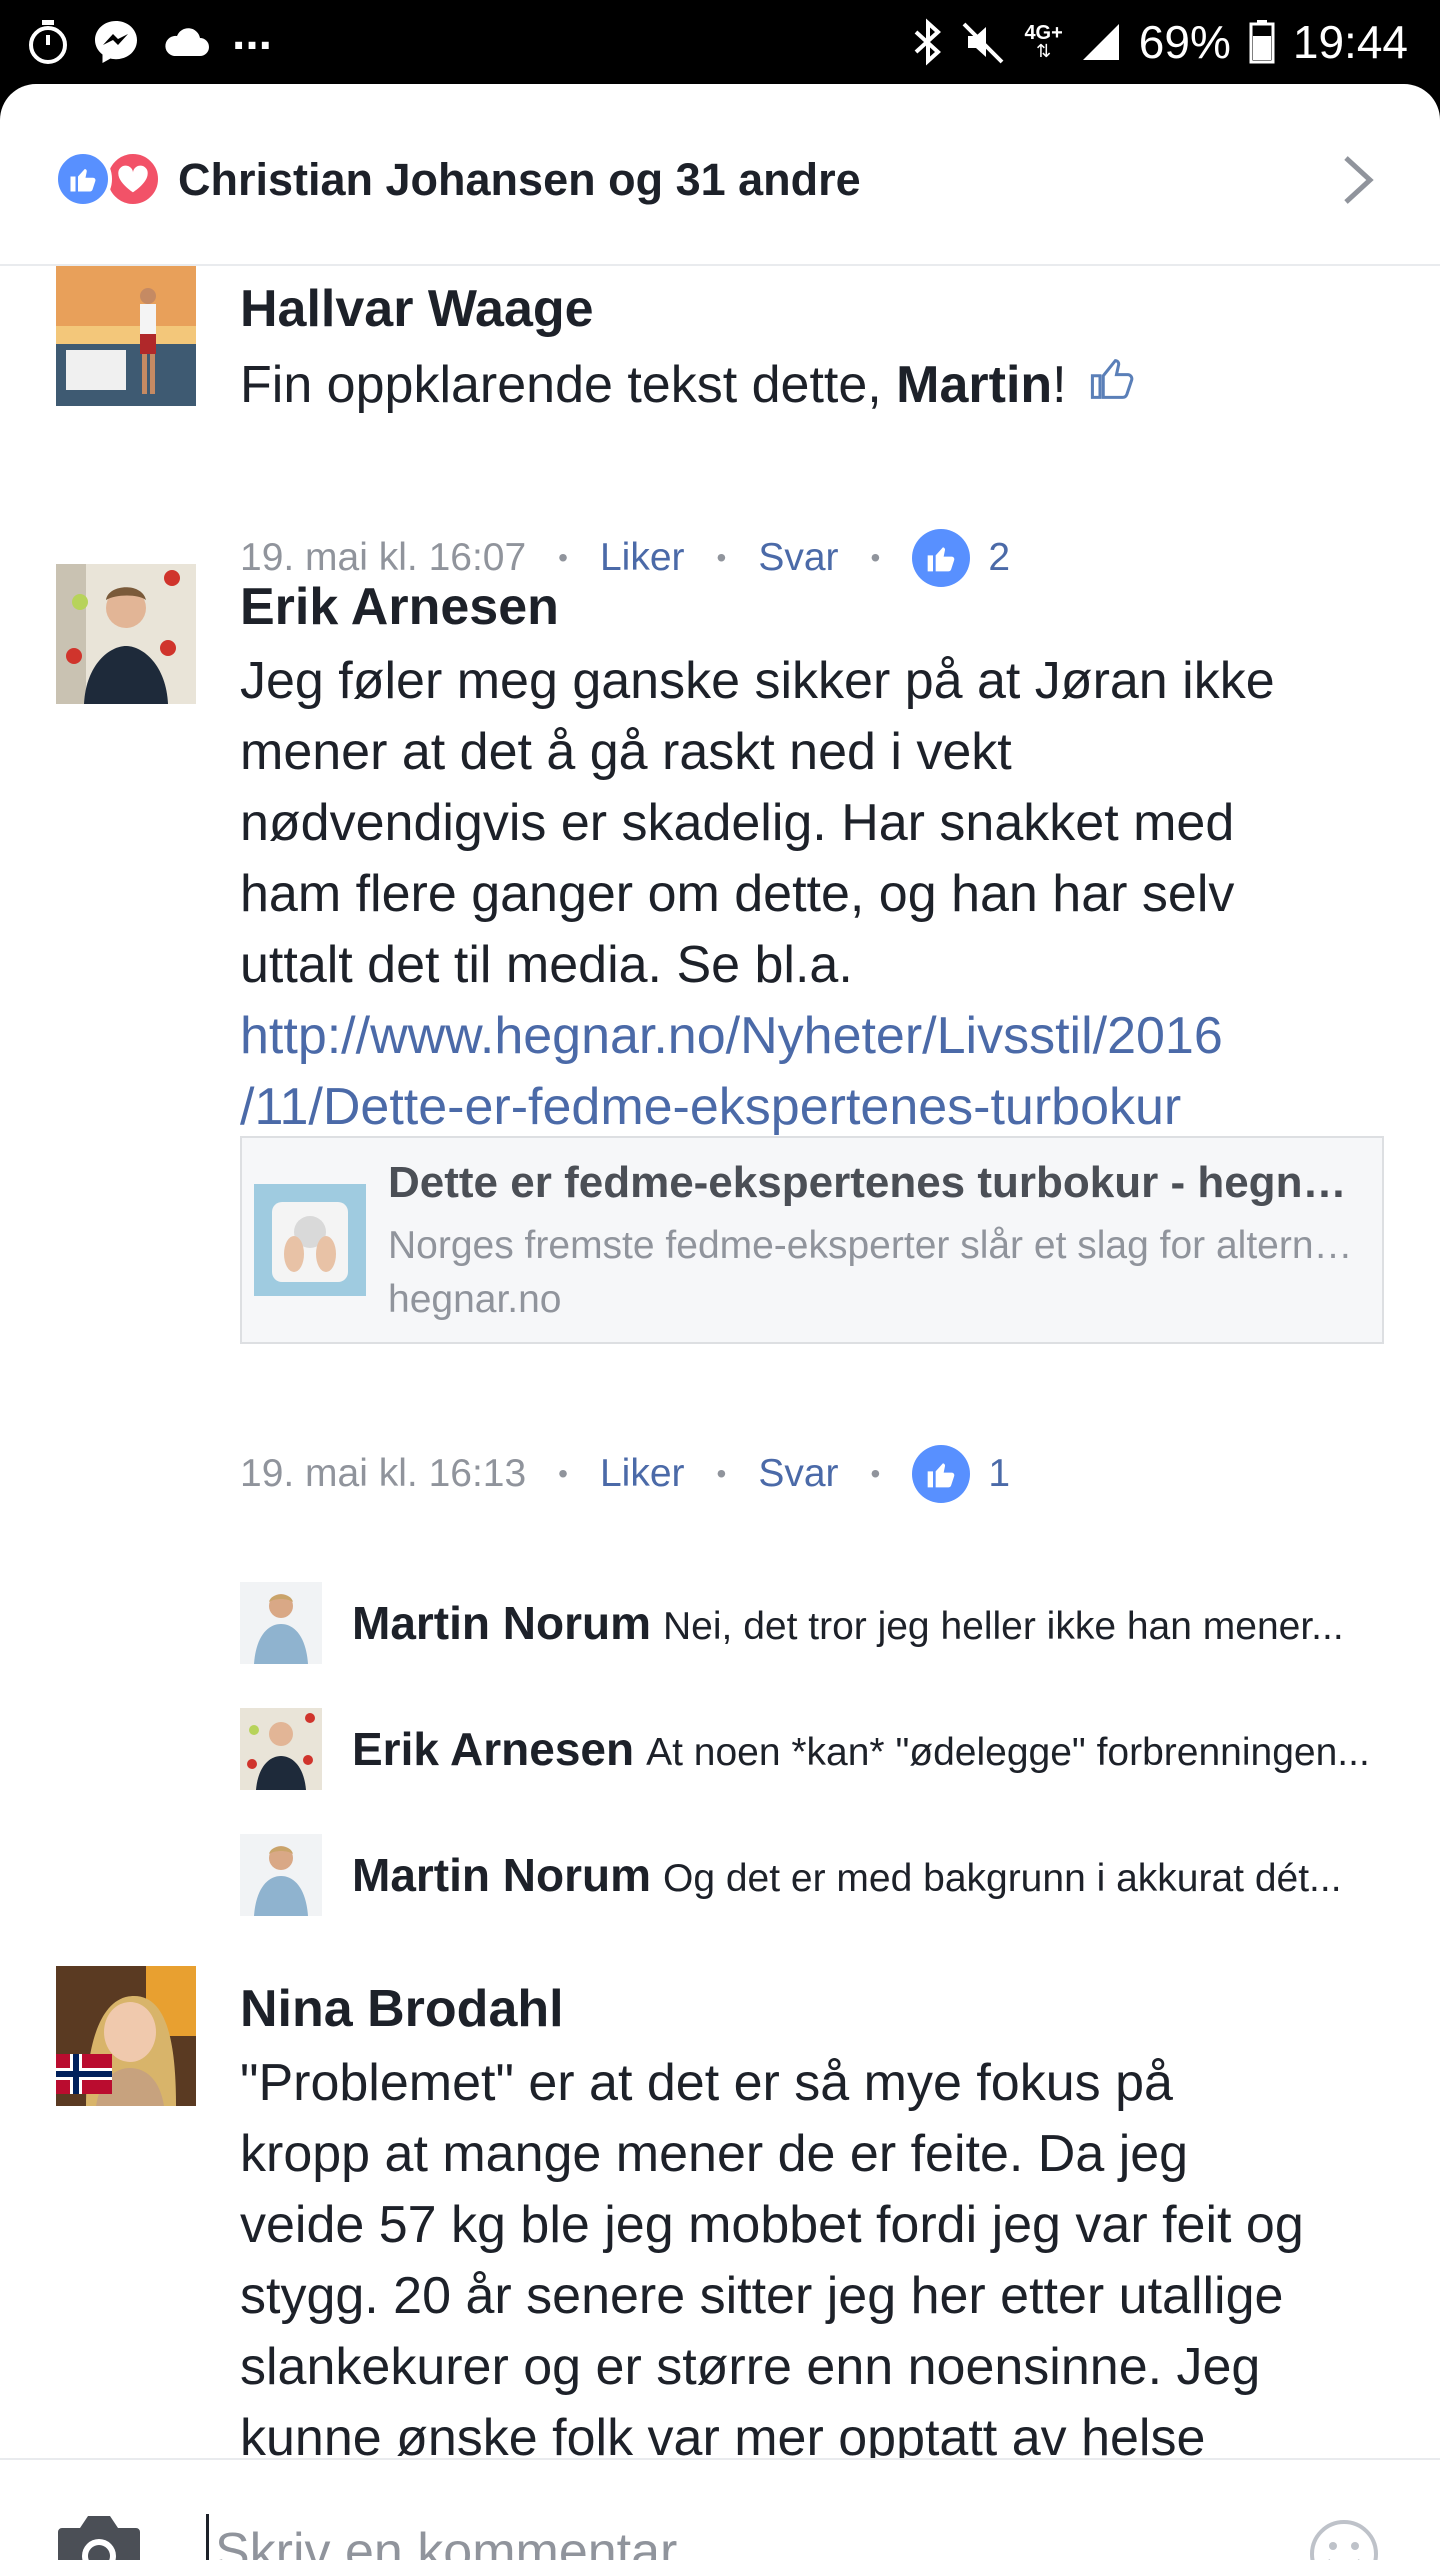 The width and height of the screenshot is (1440, 2560). I want to click on status-bar: ... 4G+ ⇅ 69% 19:44, so click(720, 42).